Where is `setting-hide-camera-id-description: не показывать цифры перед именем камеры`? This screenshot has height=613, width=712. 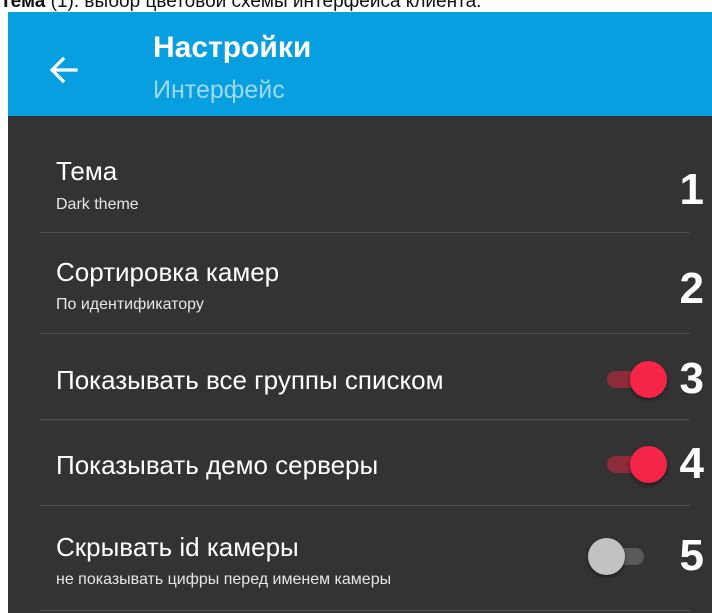 setting-hide-camera-id-description: не показывать цифры перед именем камеры is located at coordinates (224, 579).